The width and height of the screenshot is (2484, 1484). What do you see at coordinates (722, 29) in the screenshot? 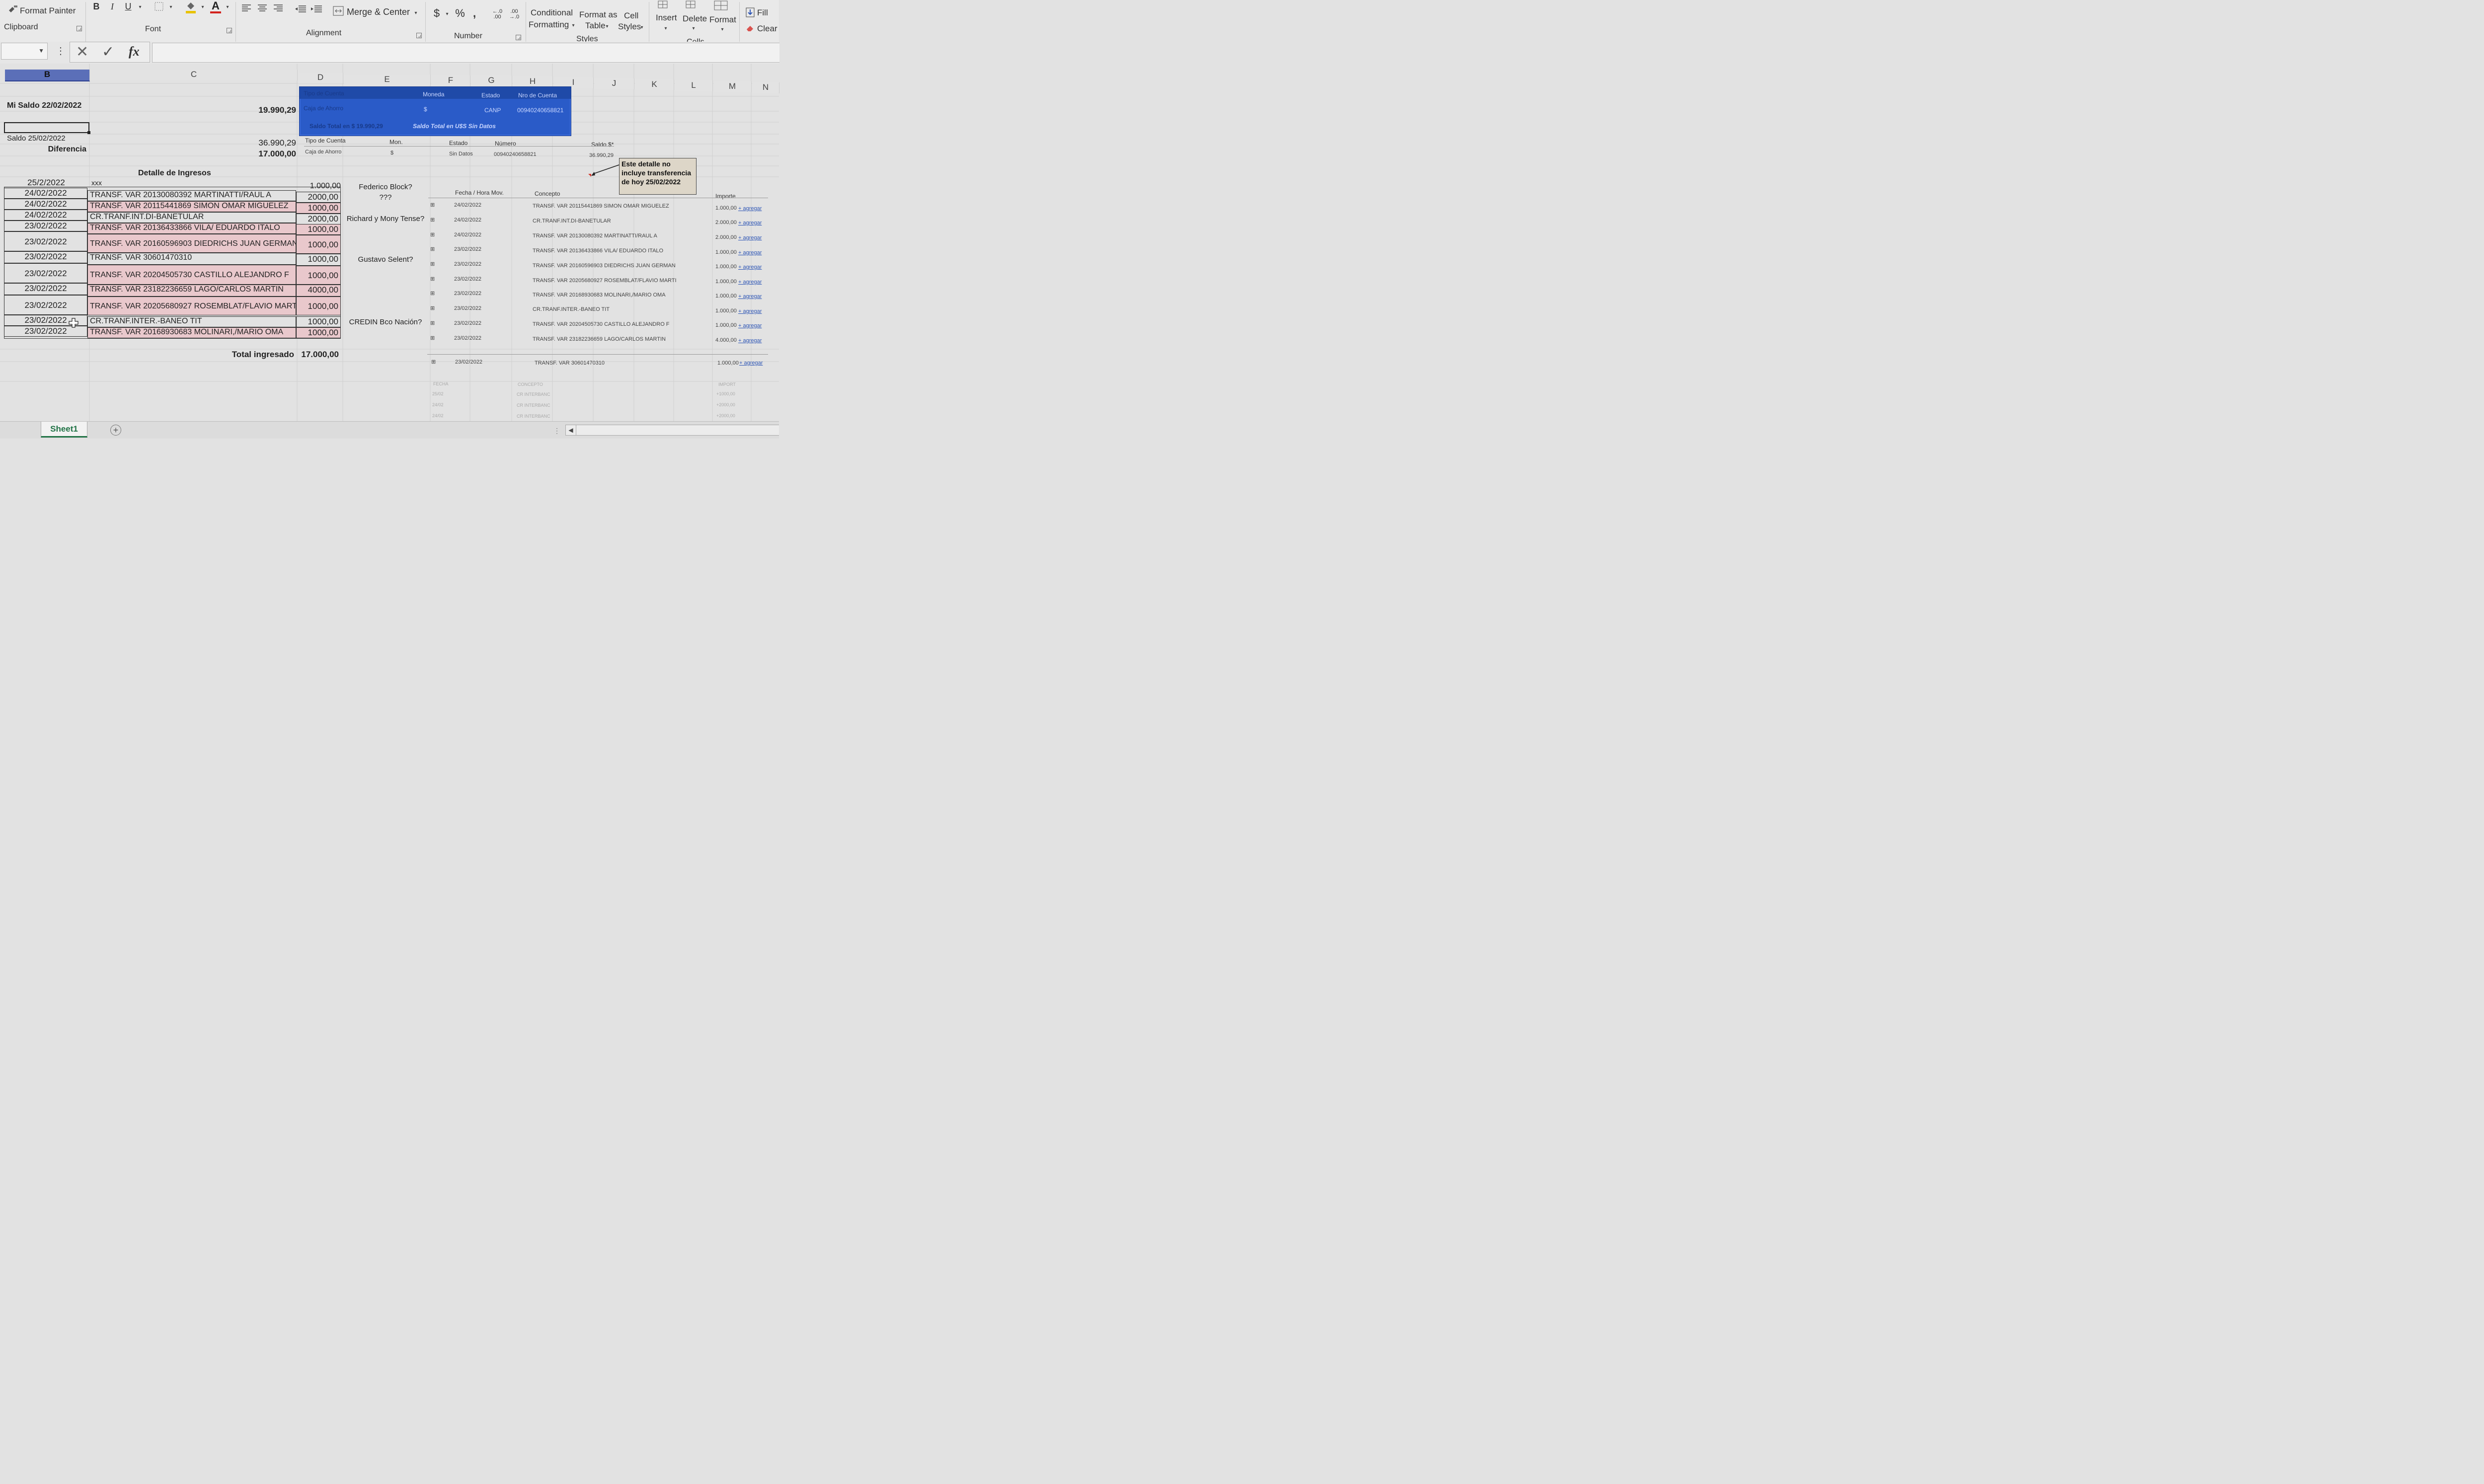
I see `format-dropdown-icon: ▾` at bounding box center [722, 29].